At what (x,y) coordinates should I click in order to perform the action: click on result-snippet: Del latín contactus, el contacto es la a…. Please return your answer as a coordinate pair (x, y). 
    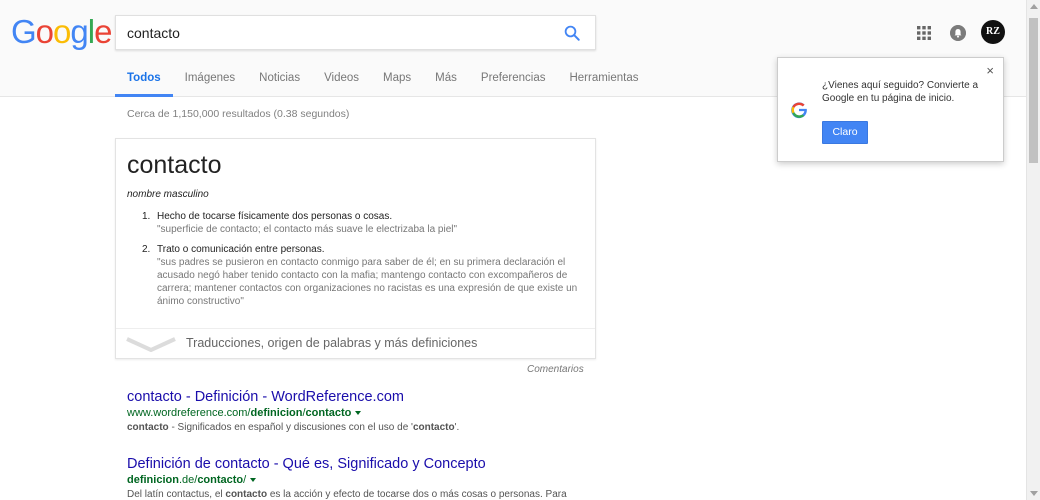
    Looking at the image, I should click on (362, 494).